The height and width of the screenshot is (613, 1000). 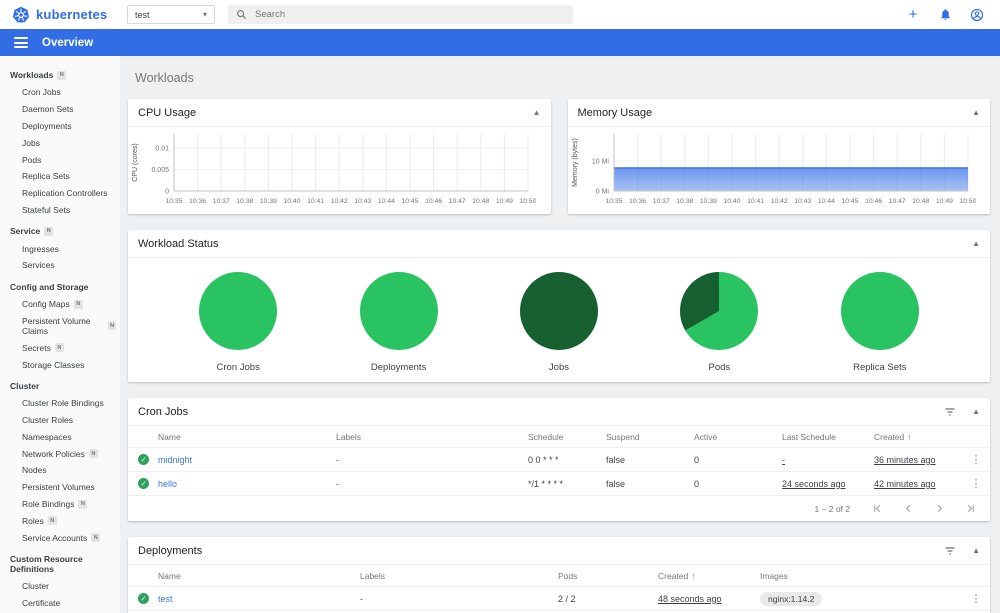 What do you see at coordinates (48, 504) in the screenshot?
I see `sidebar-item-label: Role Bindings` at bounding box center [48, 504].